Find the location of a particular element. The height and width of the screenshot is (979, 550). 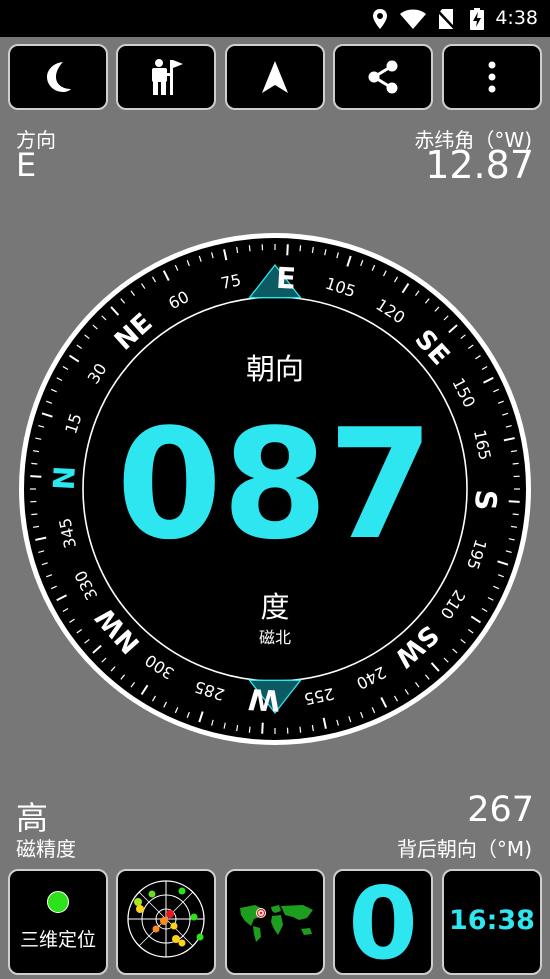

night-mode-button is located at coordinates (58, 77).